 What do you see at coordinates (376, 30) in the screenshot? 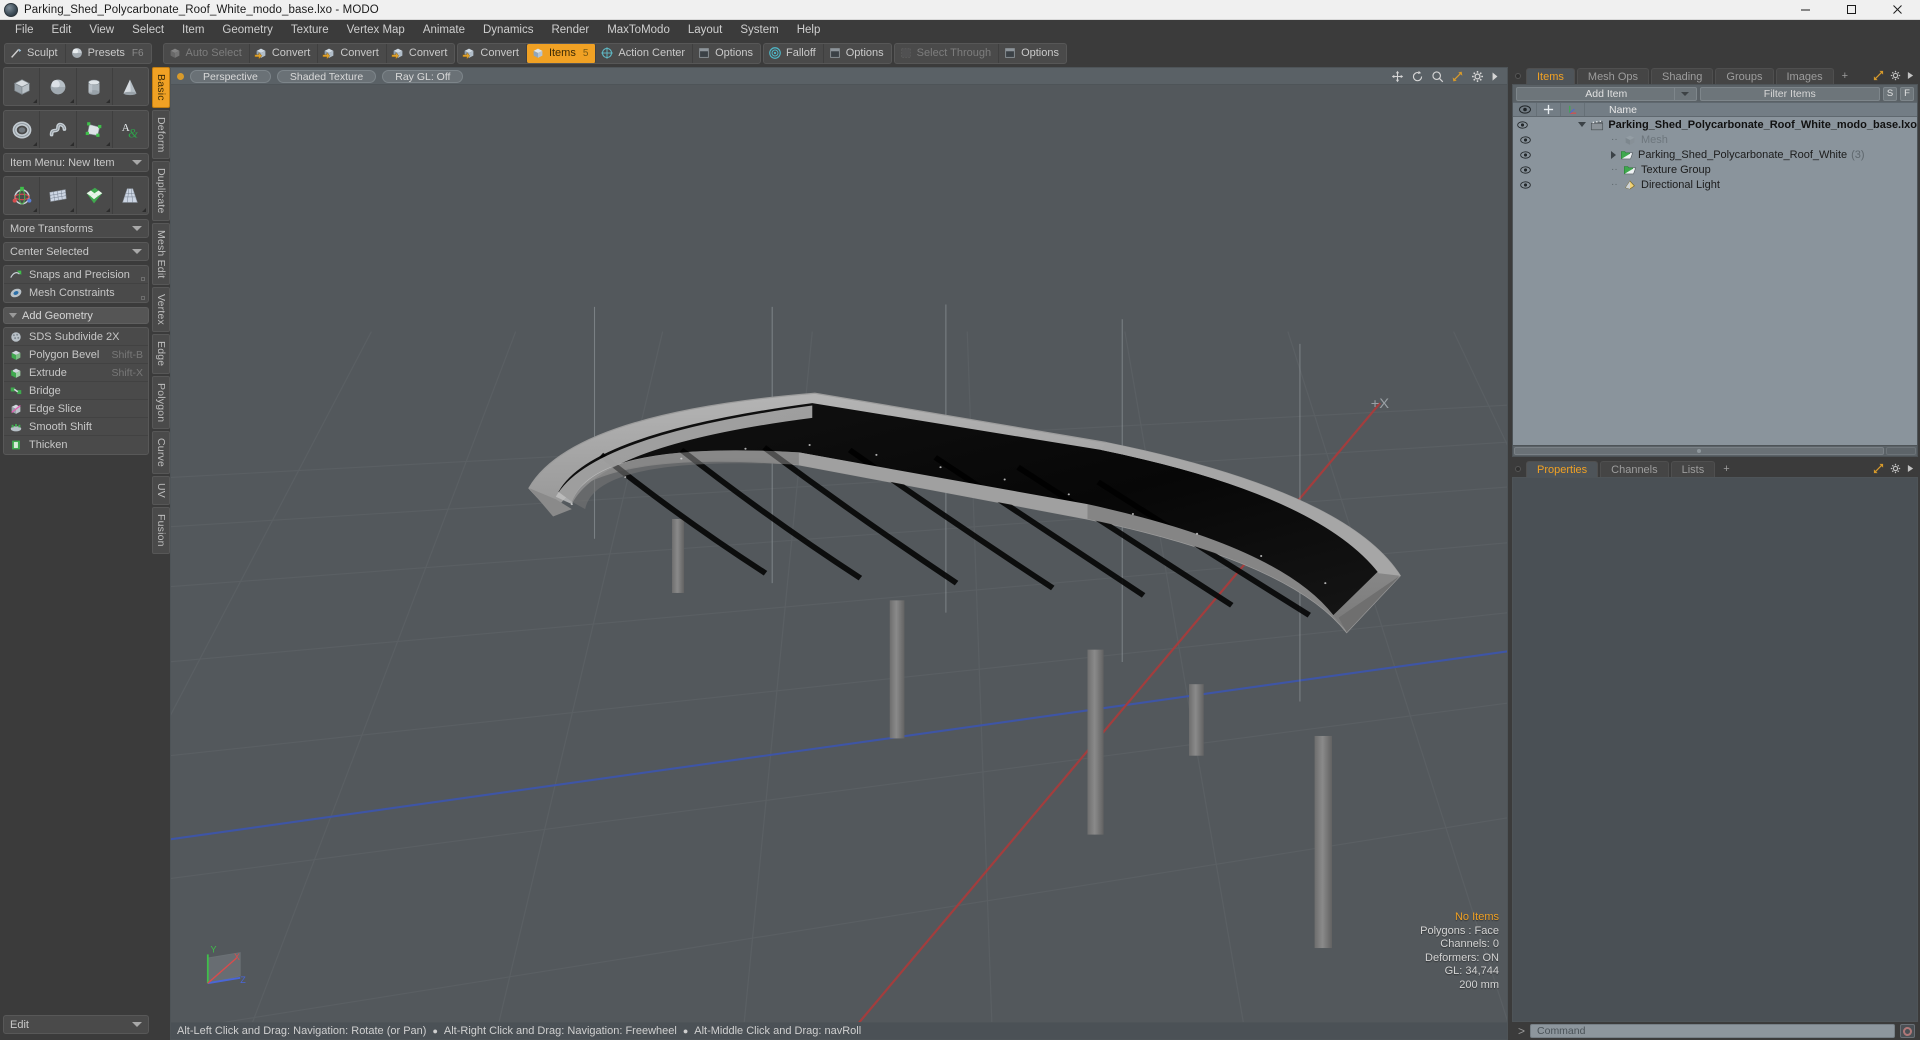
I see `menu-vertex-map: Vertex Map` at bounding box center [376, 30].